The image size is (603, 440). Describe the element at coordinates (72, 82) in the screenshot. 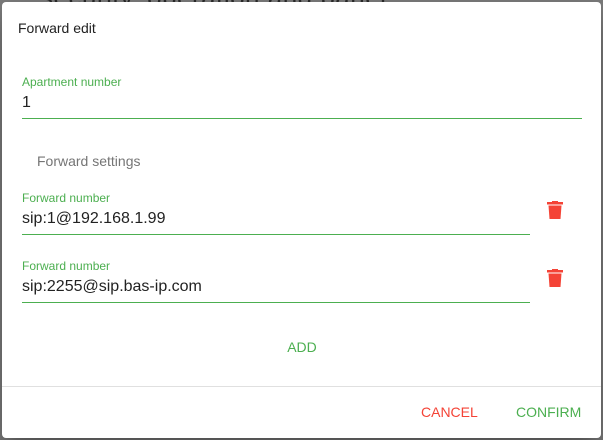

I see `apartment-number-label: Apartment number` at that location.